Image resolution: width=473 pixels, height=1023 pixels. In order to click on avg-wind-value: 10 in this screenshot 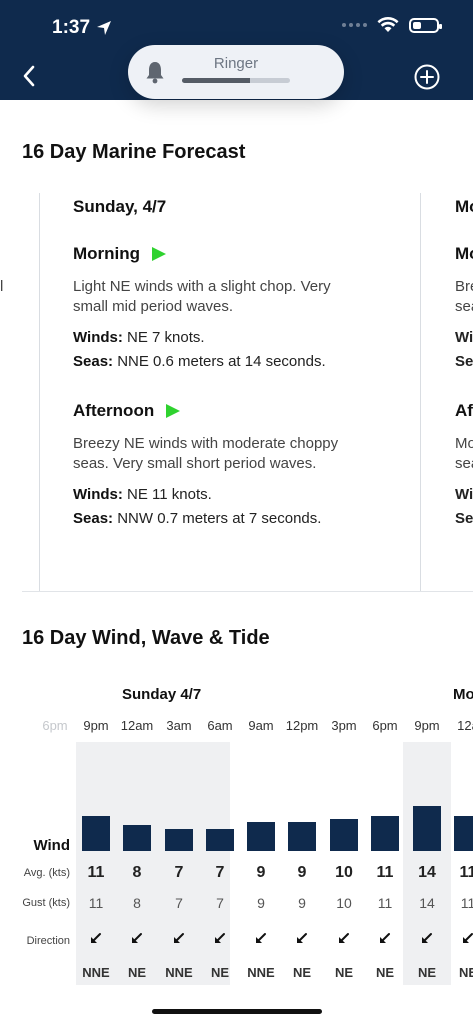, I will do `click(344, 872)`.